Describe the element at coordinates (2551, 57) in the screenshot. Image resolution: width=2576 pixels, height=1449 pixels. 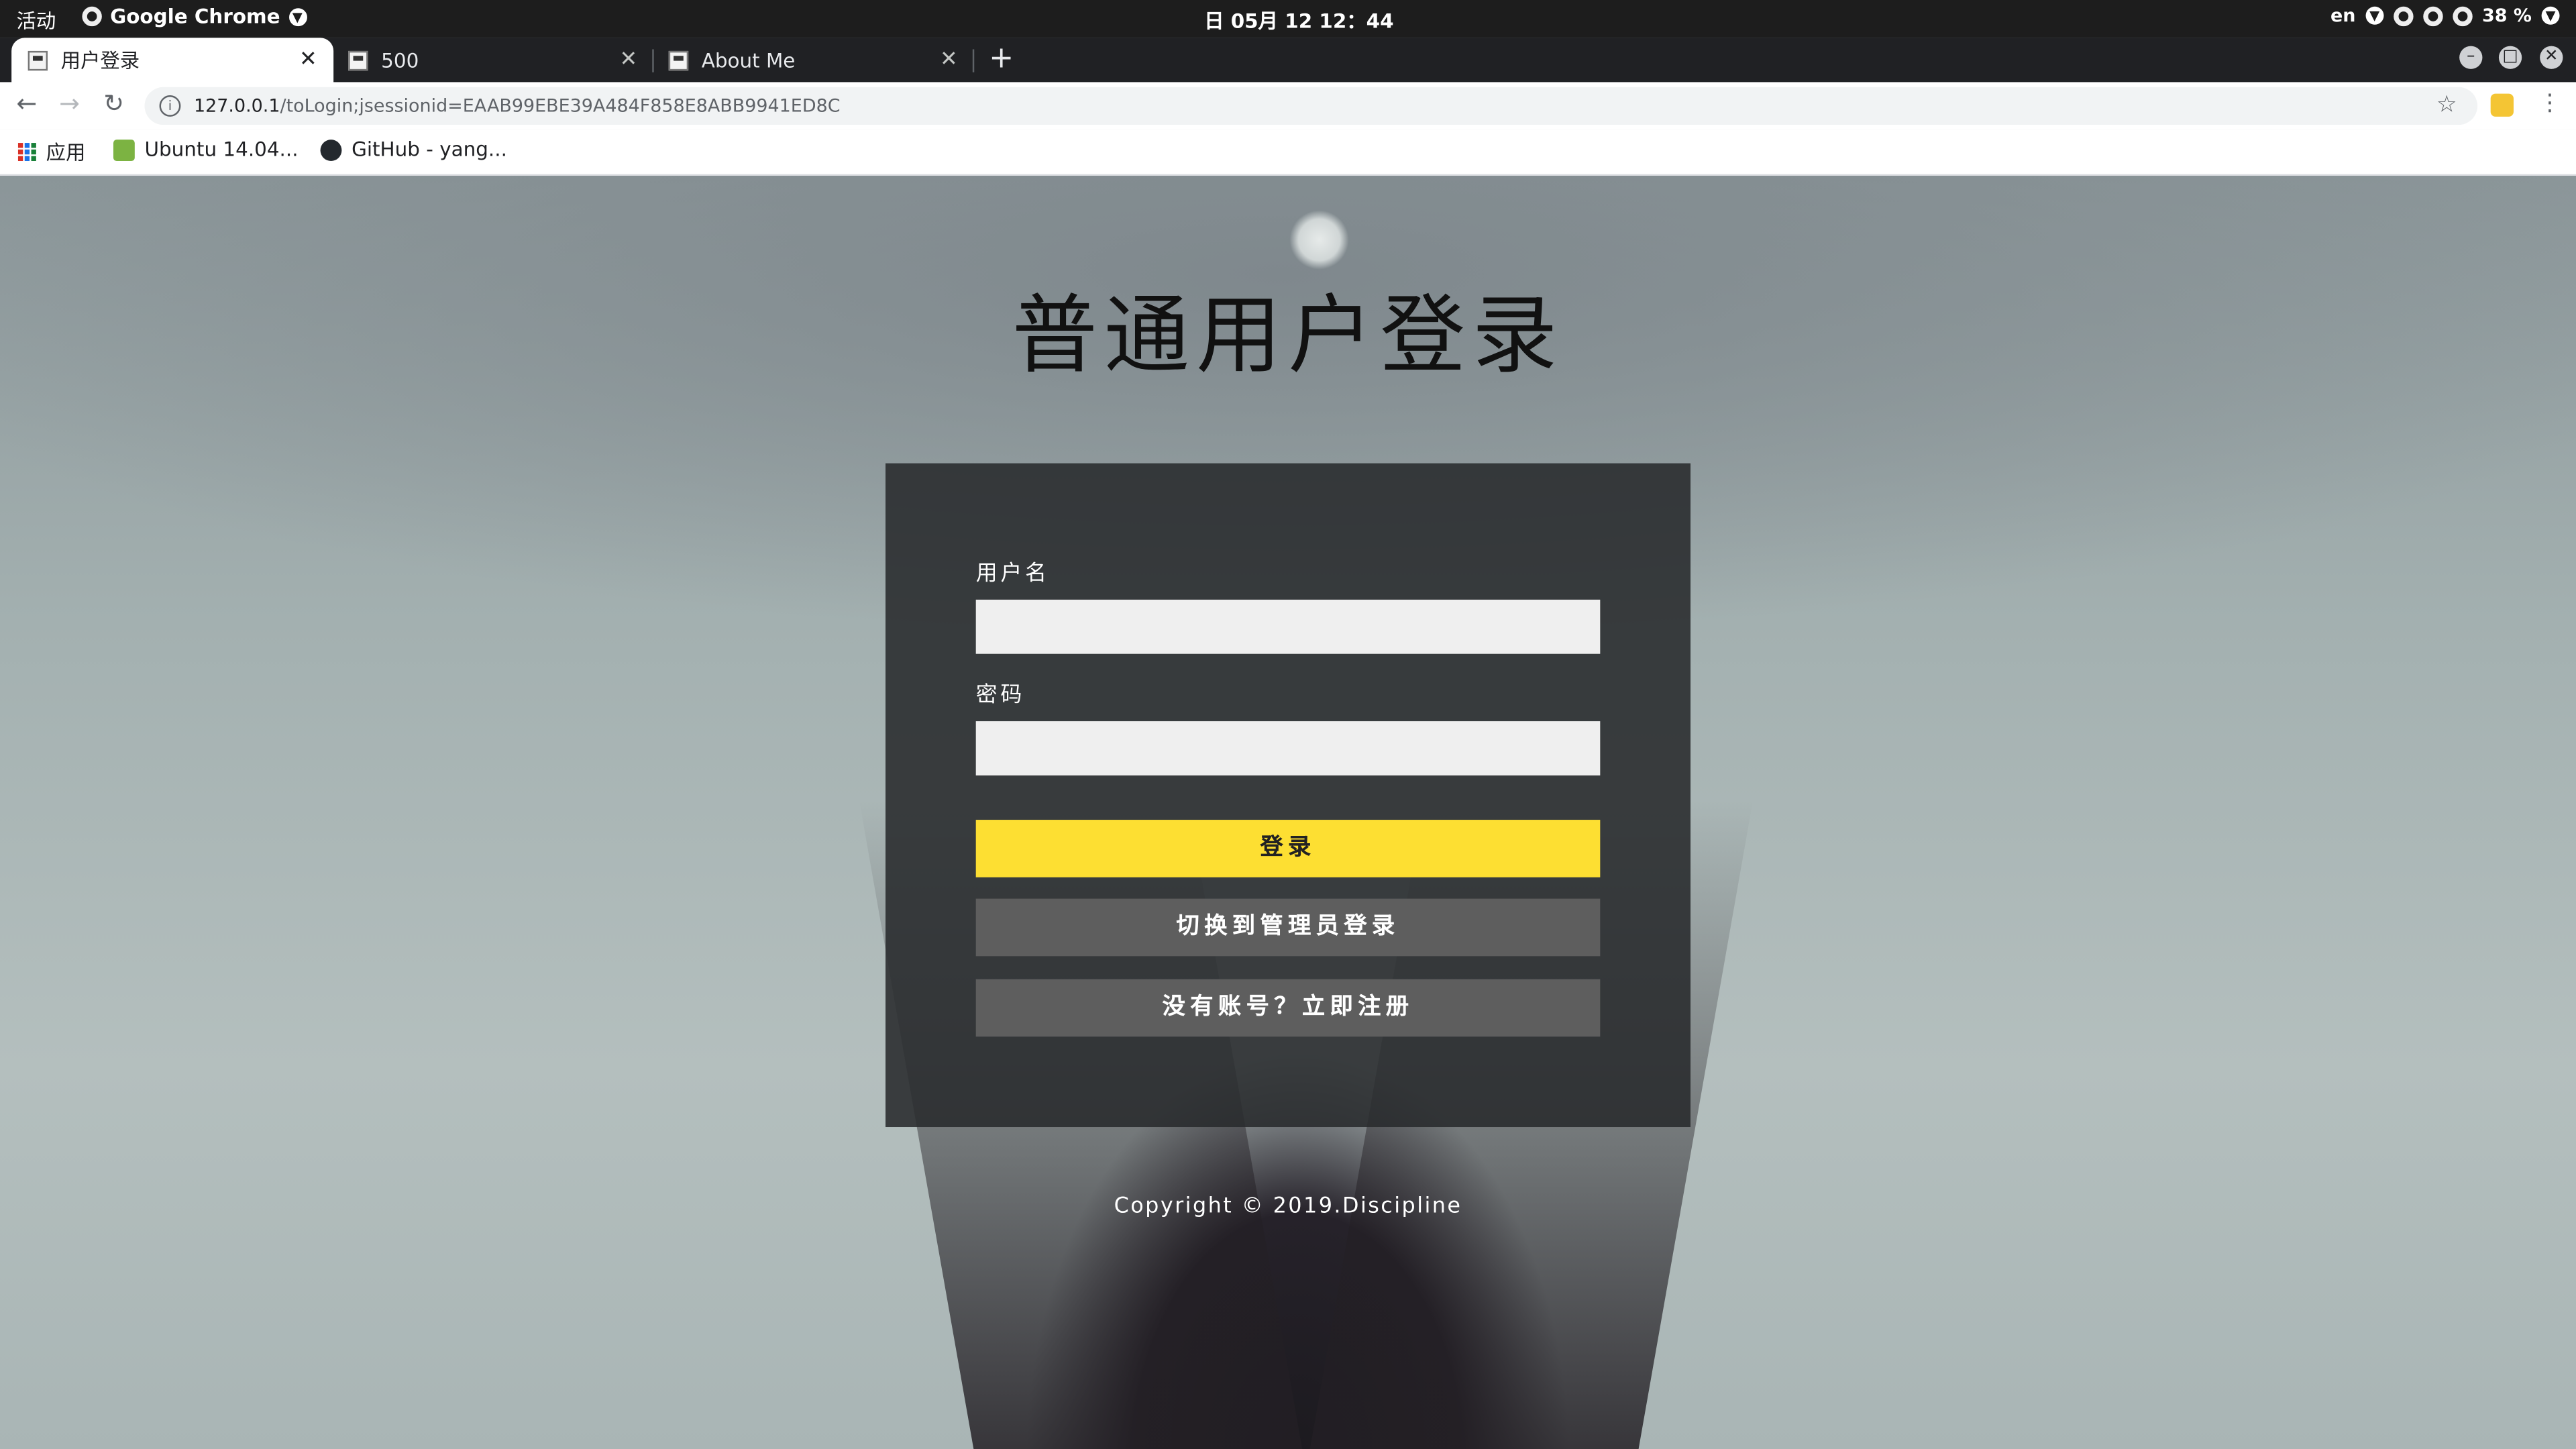
I see `close-window-icon: ✕` at that location.